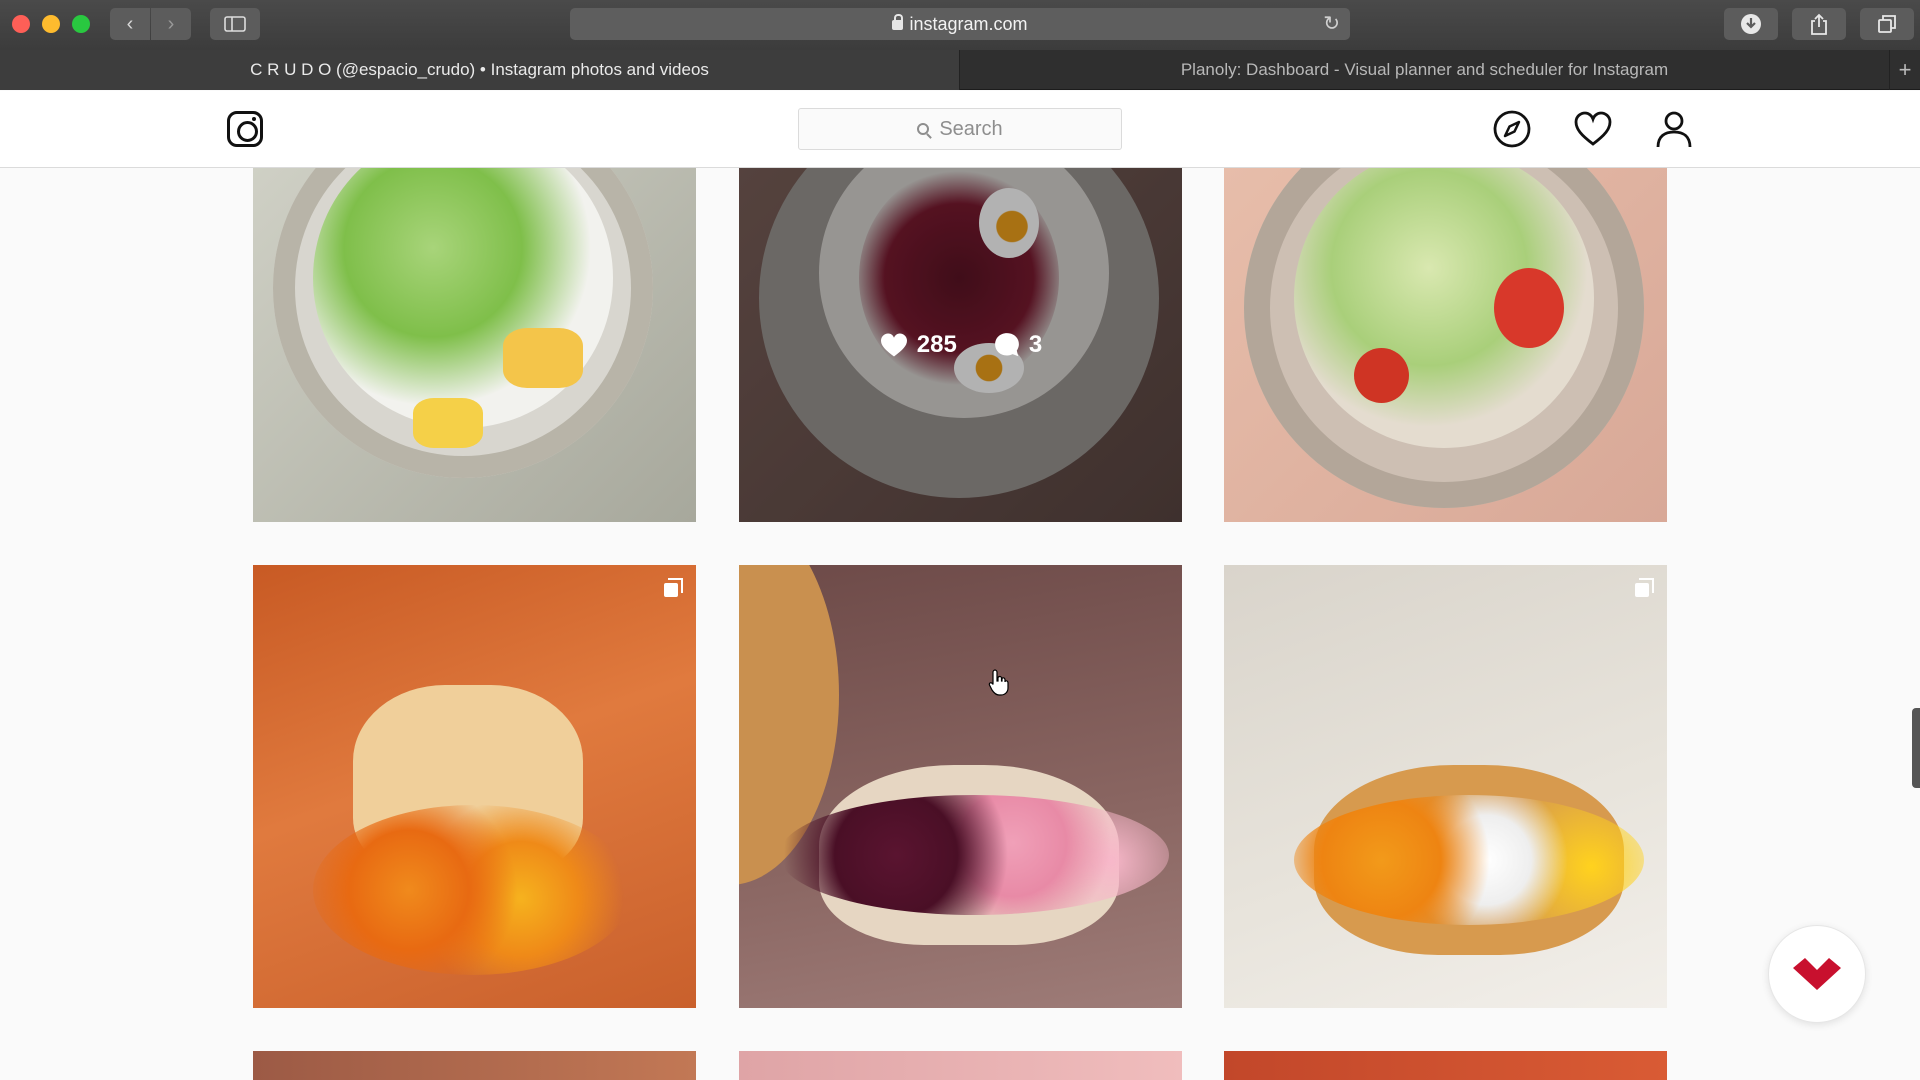 The height and width of the screenshot is (1080, 1920). Describe the element at coordinates (1529, 308) in the screenshot. I see `tomato-shape` at that location.